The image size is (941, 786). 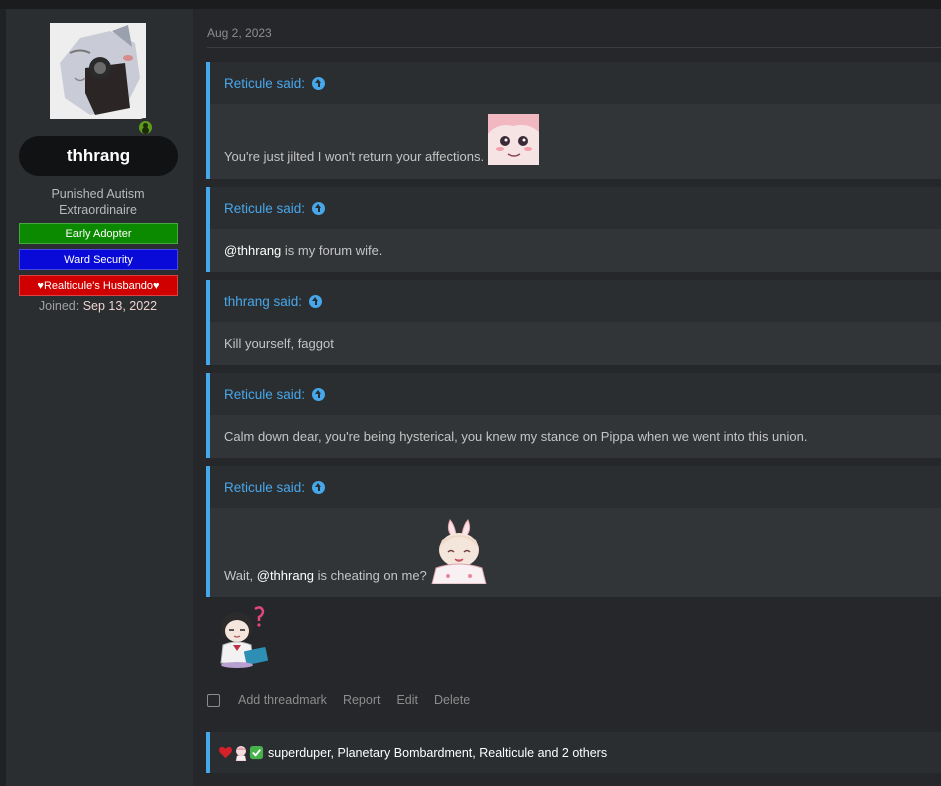 What do you see at coordinates (263, 301) in the screenshot?
I see `quote-author: thhrang said:` at bounding box center [263, 301].